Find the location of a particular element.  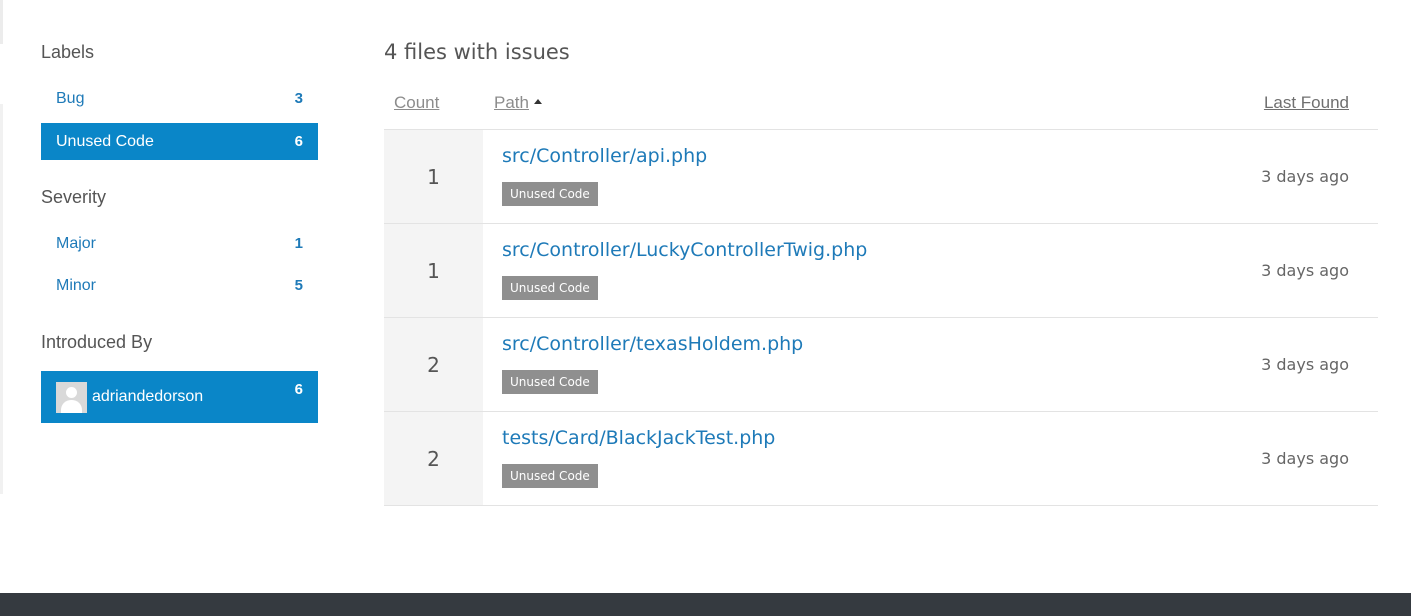

avatar is located at coordinates (71, 397).